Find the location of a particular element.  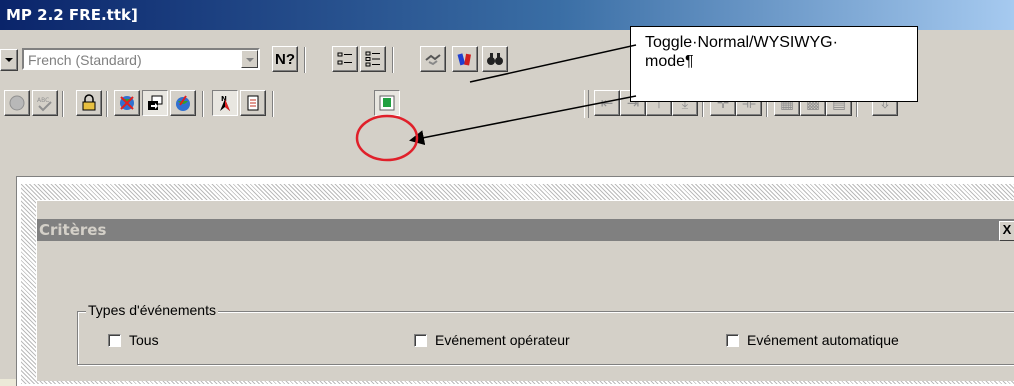

scroll-icon is located at coordinates (253, 103).